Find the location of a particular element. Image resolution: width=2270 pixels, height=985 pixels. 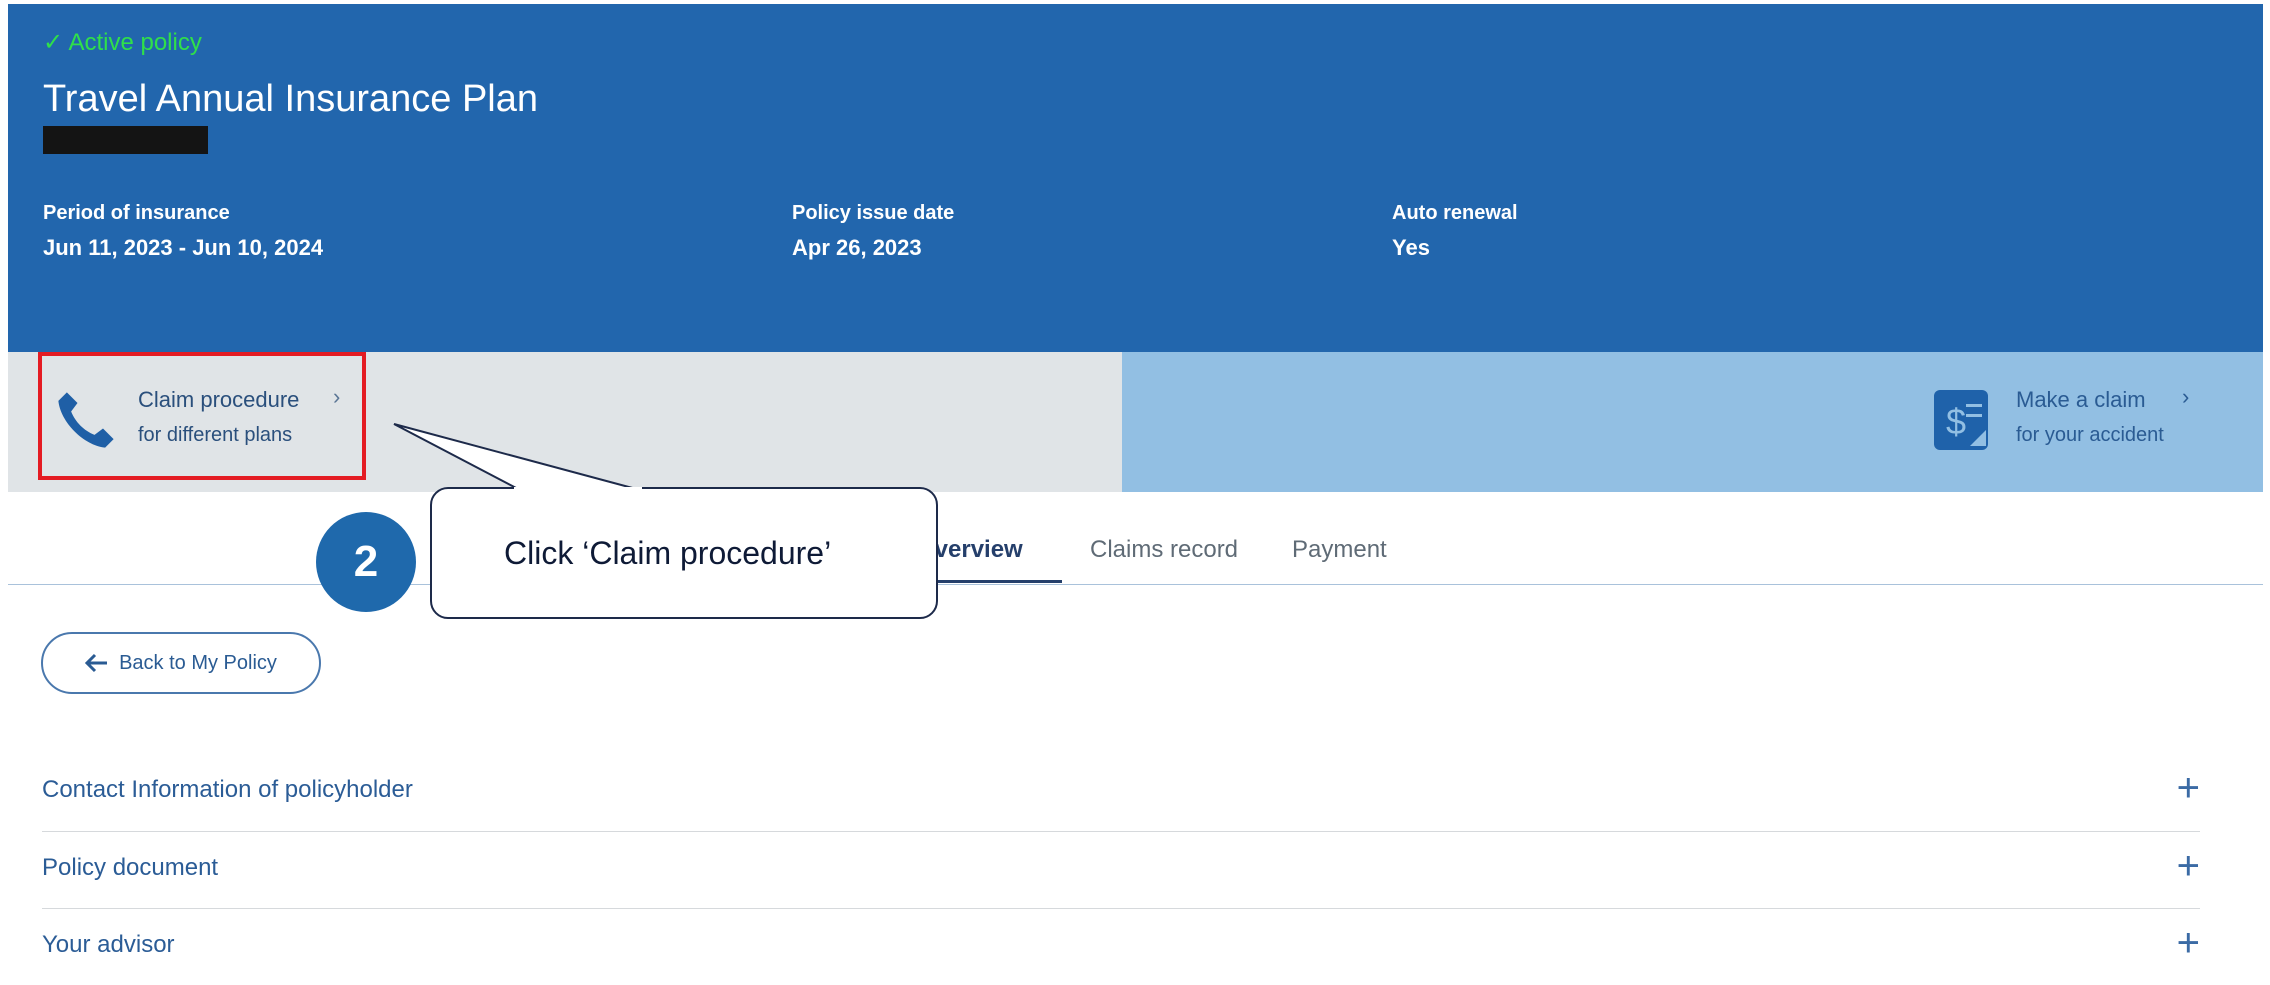

step-badge: 2 is located at coordinates (366, 562).